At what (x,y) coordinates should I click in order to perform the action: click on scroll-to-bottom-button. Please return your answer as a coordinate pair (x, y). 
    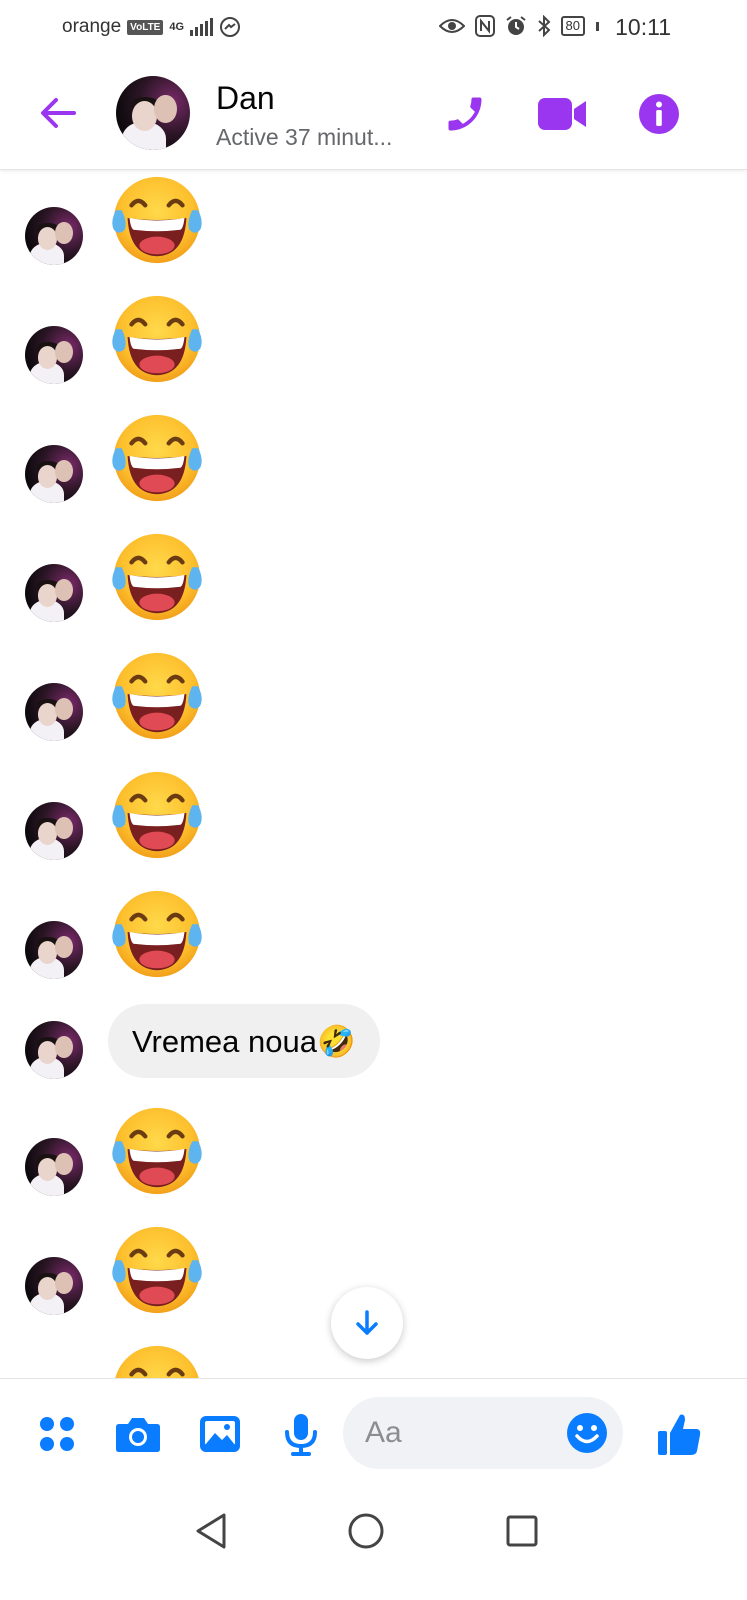
    Looking at the image, I should click on (367, 1323).